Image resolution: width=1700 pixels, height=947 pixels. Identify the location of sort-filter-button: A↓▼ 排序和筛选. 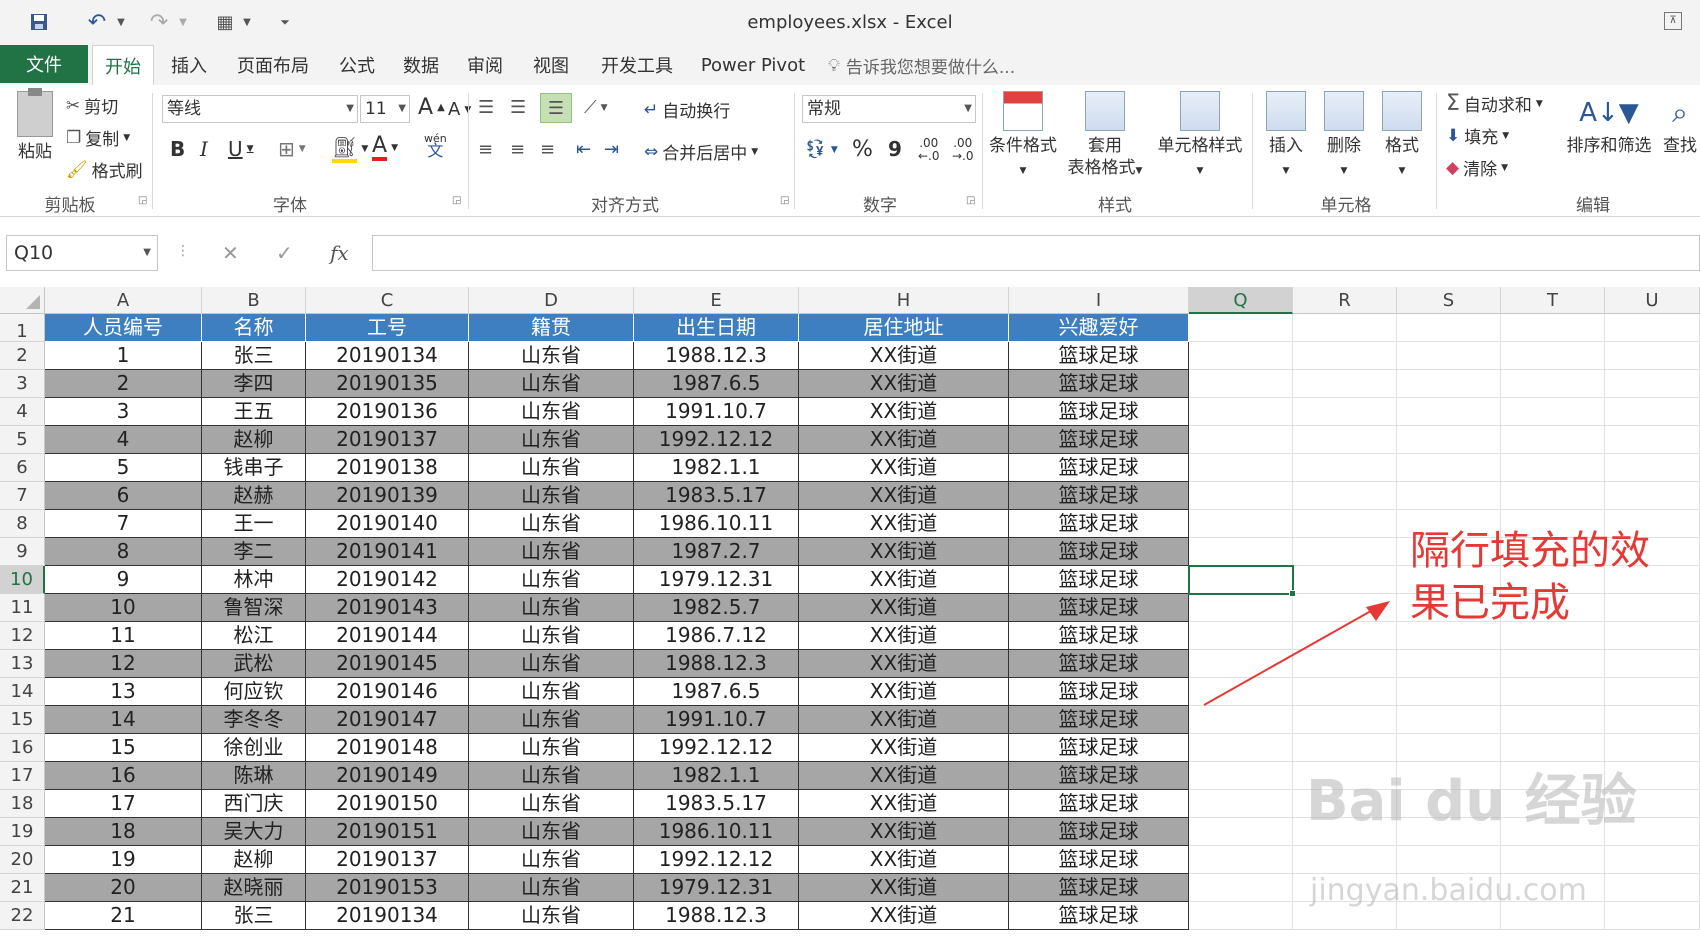
(1609, 124).